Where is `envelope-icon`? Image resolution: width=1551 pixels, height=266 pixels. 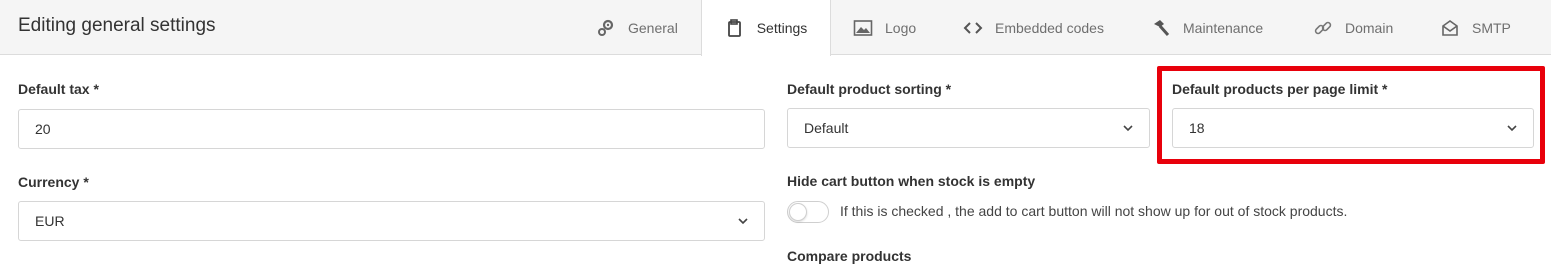
envelope-icon is located at coordinates (1450, 28).